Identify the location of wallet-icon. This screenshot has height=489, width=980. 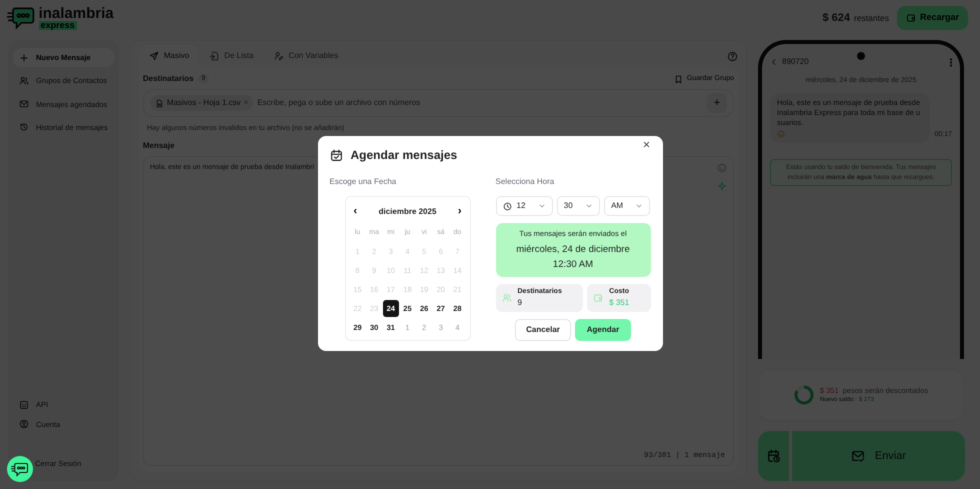
(598, 297).